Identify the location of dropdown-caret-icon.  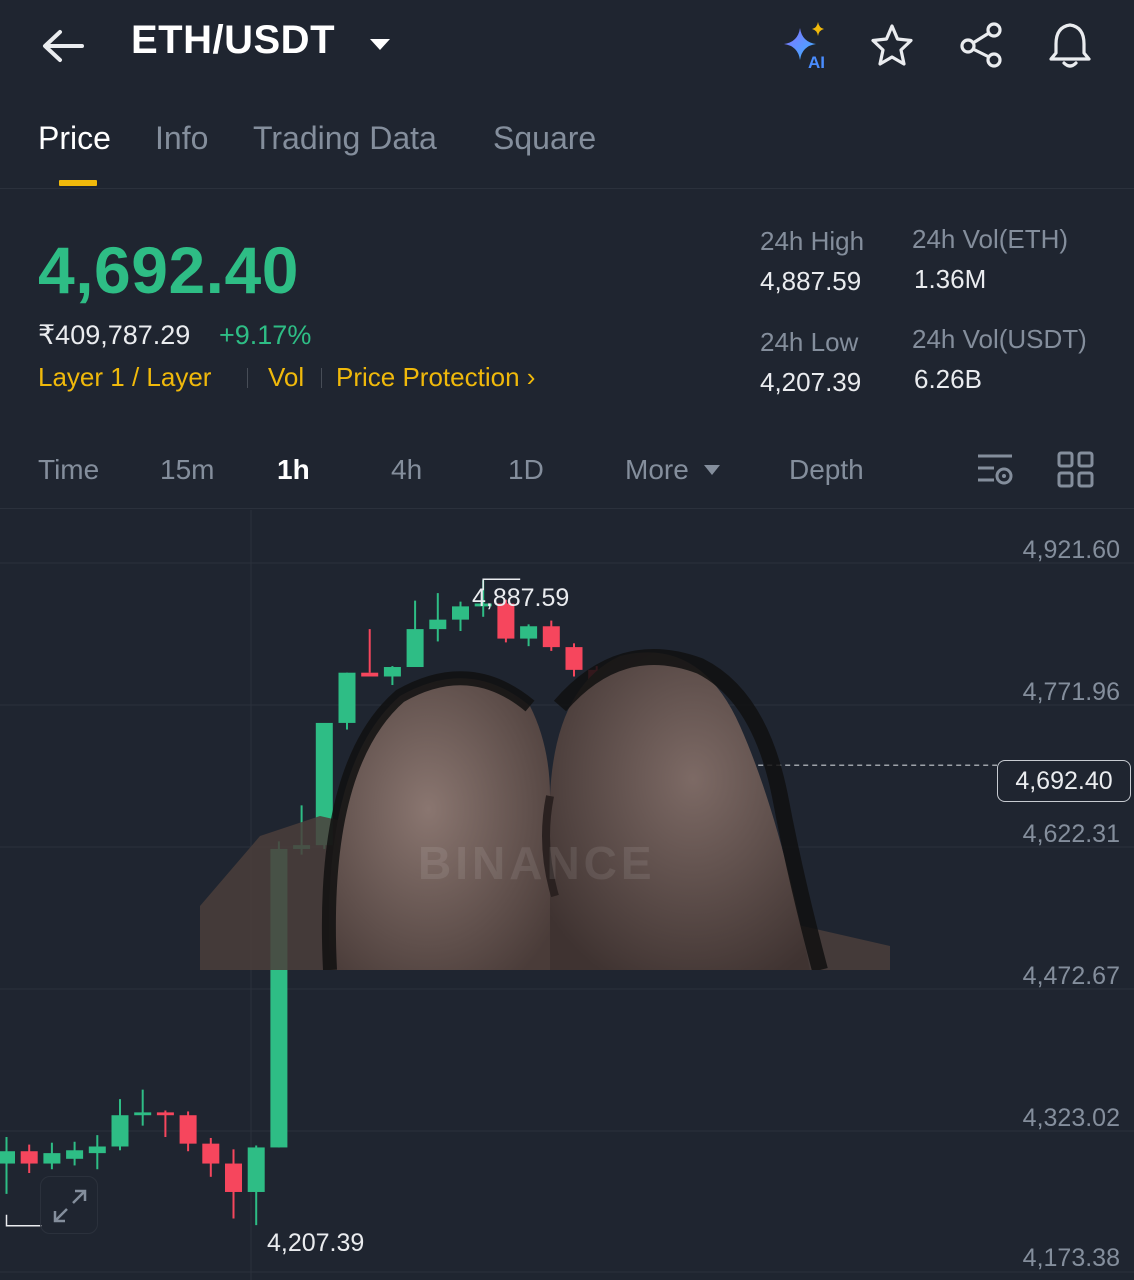
(380, 44).